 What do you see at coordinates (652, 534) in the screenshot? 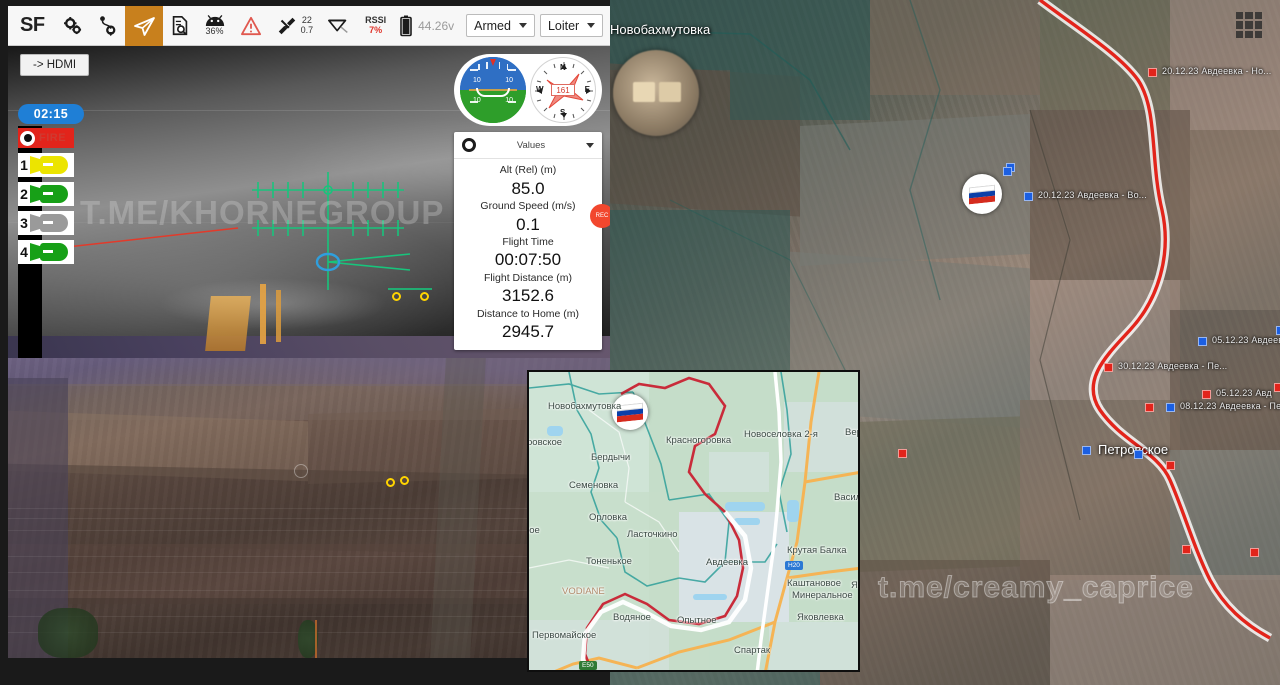
I see `inset-map-label: Ласточкино` at bounding box center [652, 534].